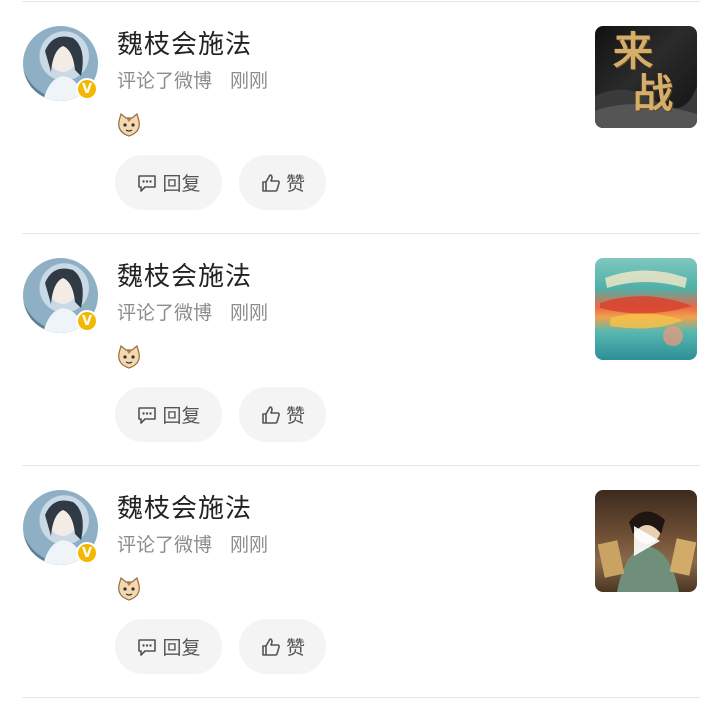 The height and width of the screenshot is (711, 720). Describe the element at coordinates (653, 93) in the screenshot. I see `thumbnail-title: 战` at that location.